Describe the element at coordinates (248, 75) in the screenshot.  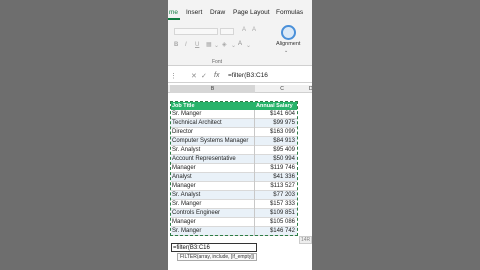
I see `formula-input: =filter(B3:C16` at that location.